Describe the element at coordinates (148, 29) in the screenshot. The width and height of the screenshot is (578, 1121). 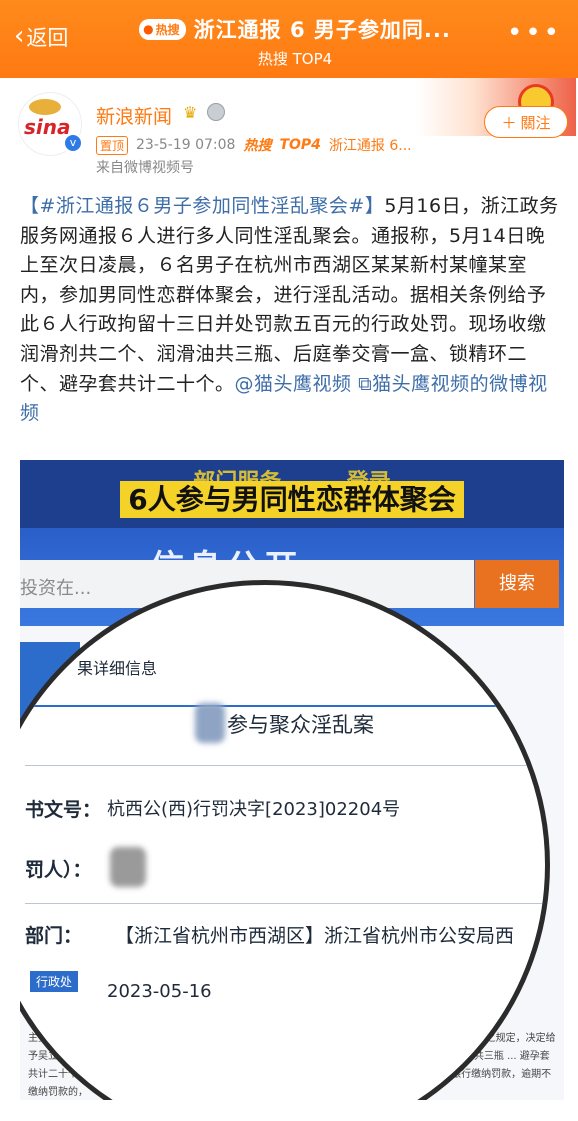
I see `flame-icon: ●` at that location.